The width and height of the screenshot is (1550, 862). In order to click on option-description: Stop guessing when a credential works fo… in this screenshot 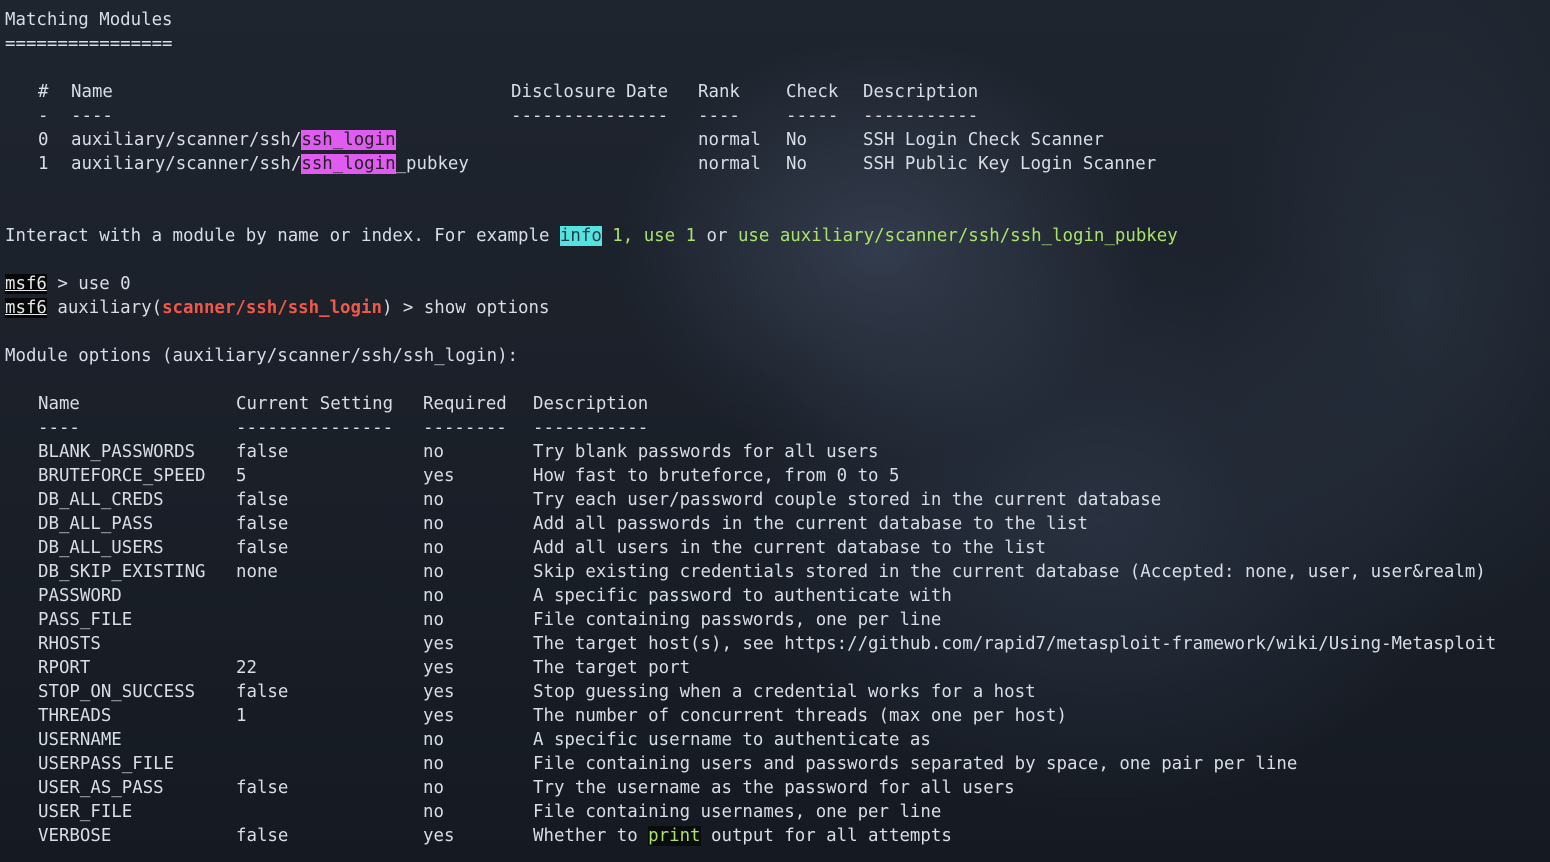, I will do `click(784, 692)`.